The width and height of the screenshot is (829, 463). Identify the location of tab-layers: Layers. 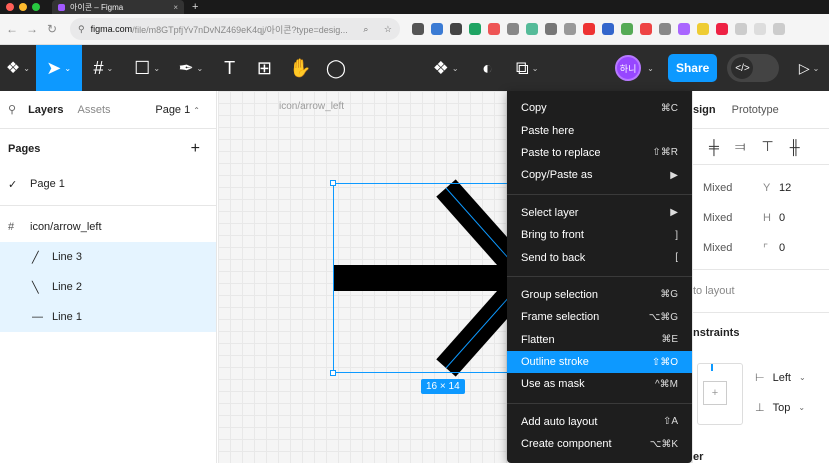
(45, 110).